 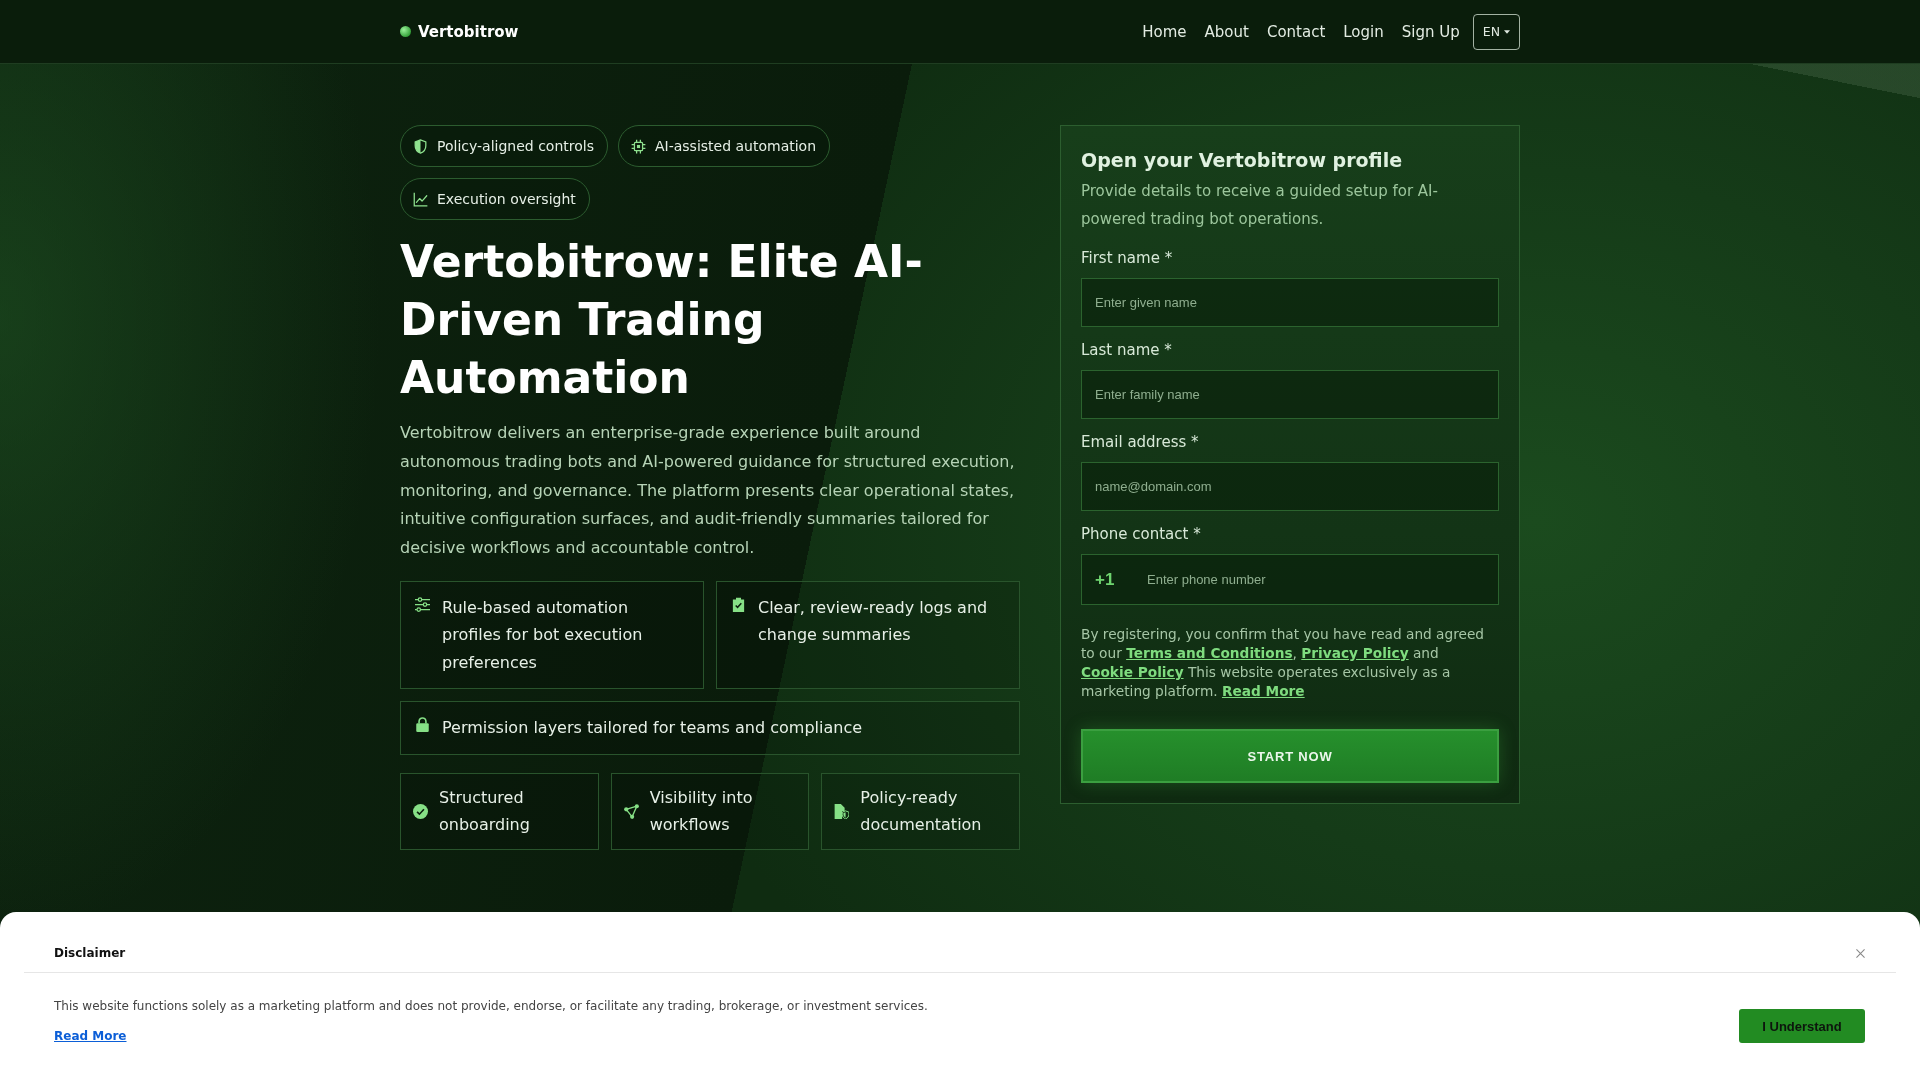 I want to click on caret-icon, so click(x=1507, y=31).